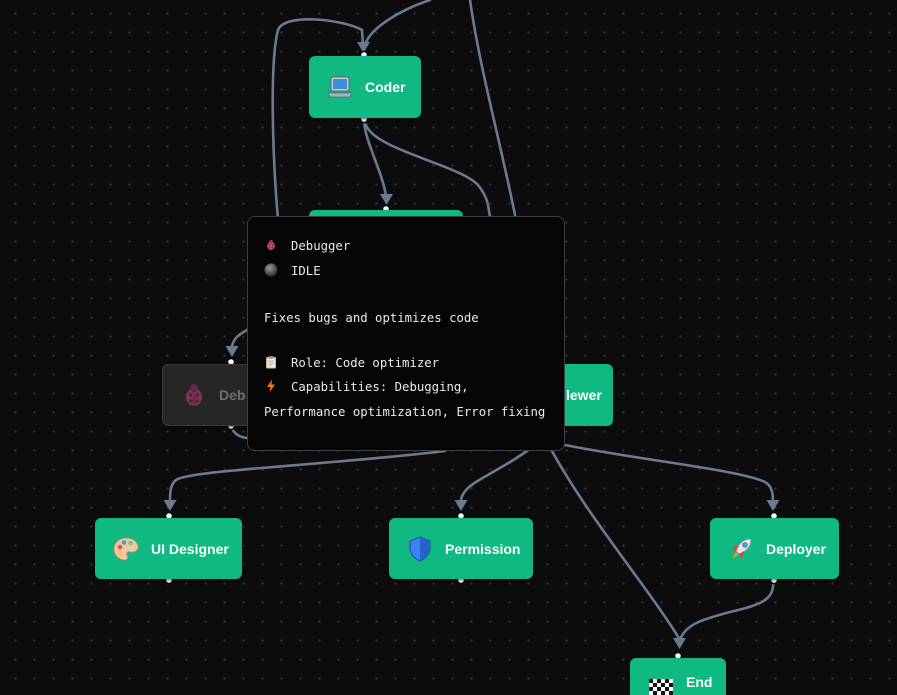 The height and width of the screenshot is (695, 897). Describe the element at coordinates (365, 362) in the screenshot. I see `tooltip-role: Role: Code optimizer` at that location.